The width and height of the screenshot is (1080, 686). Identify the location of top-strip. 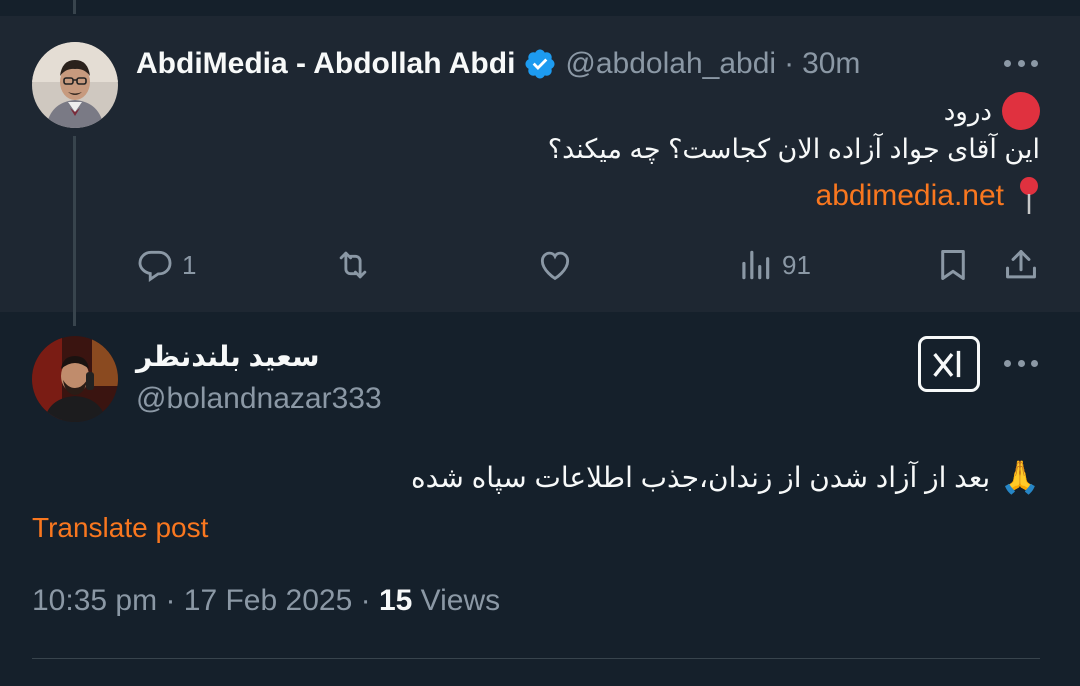
(540, 8).